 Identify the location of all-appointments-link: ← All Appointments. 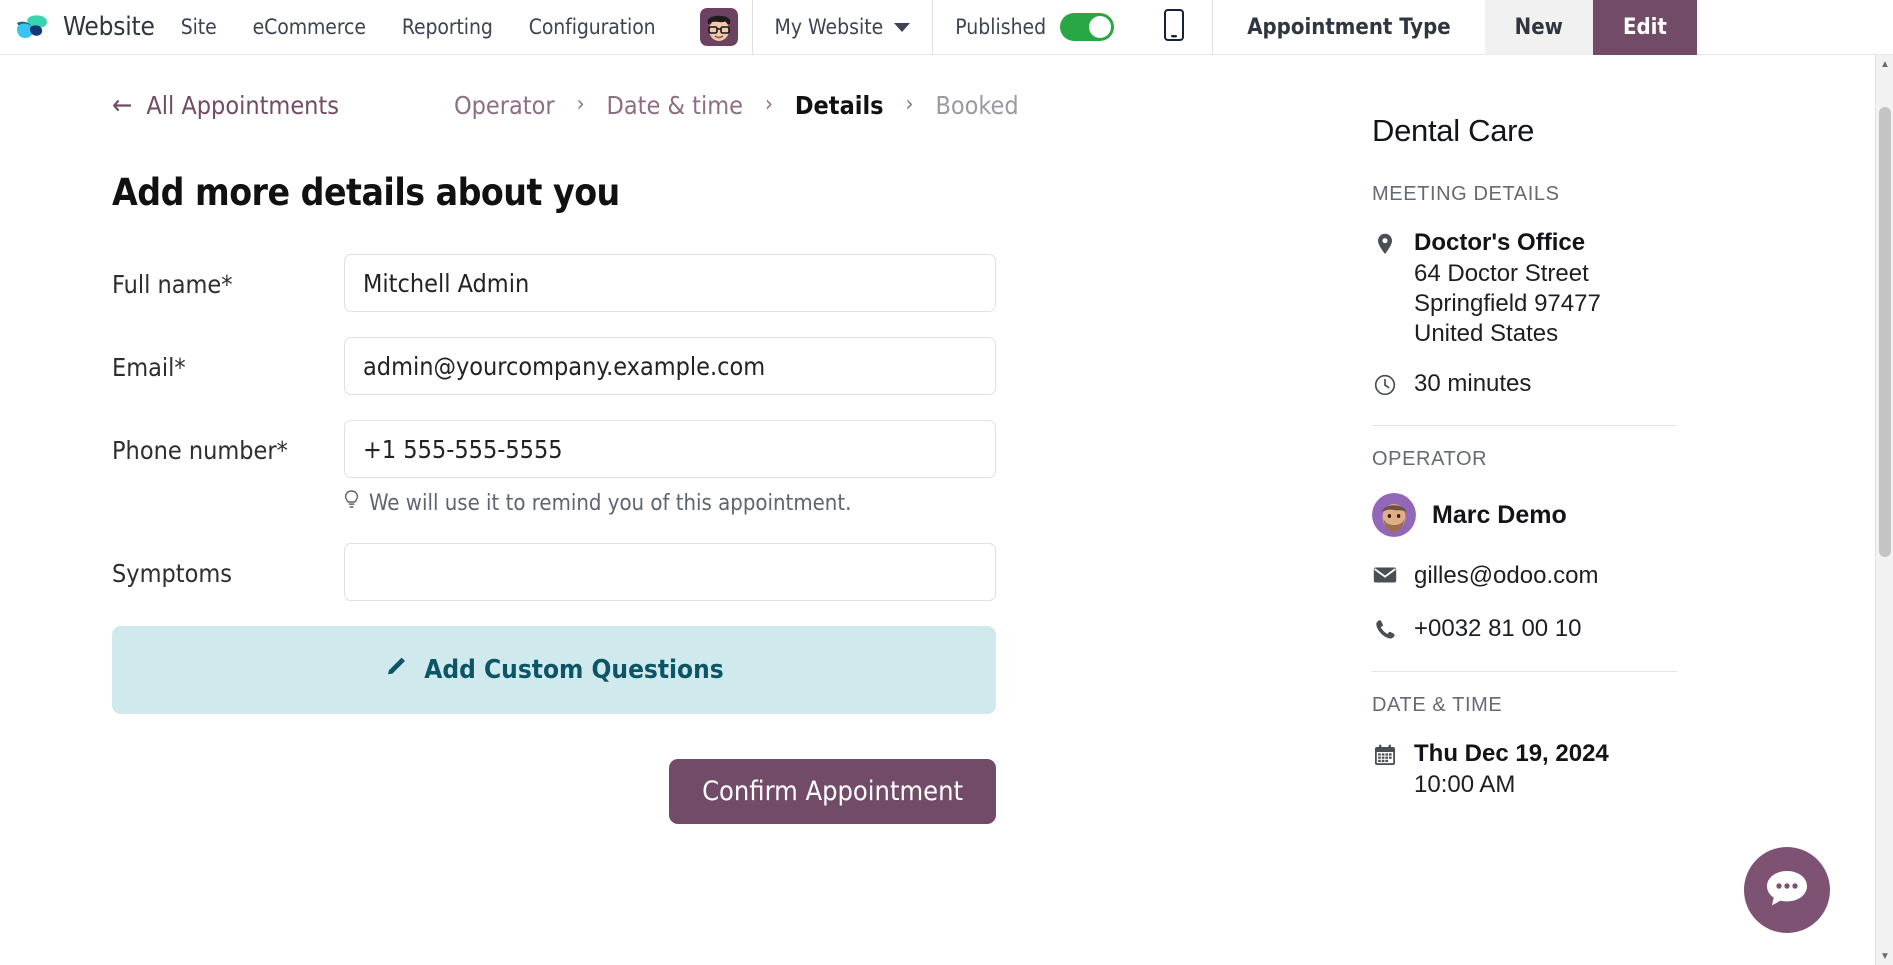
(225, 105).